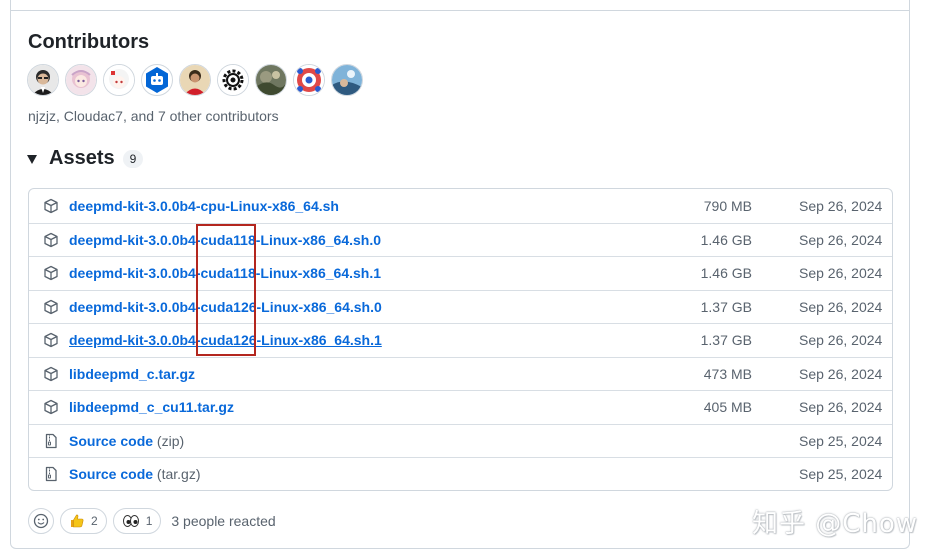 This screenshot has height=557, width=938. Describe the element at coordinates (271, 80) in the screenshot. I see `avatar-landscape-icon` at that location.